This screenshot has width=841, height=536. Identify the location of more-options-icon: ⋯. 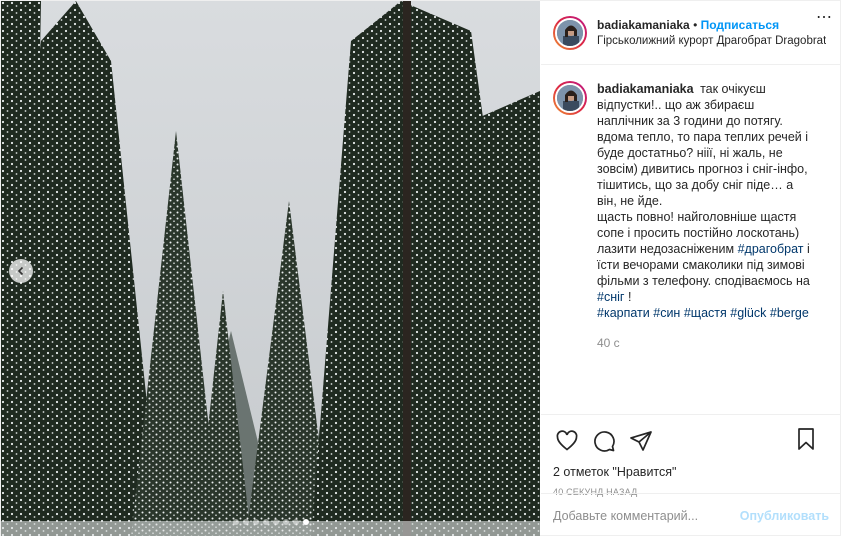
(824, 17).